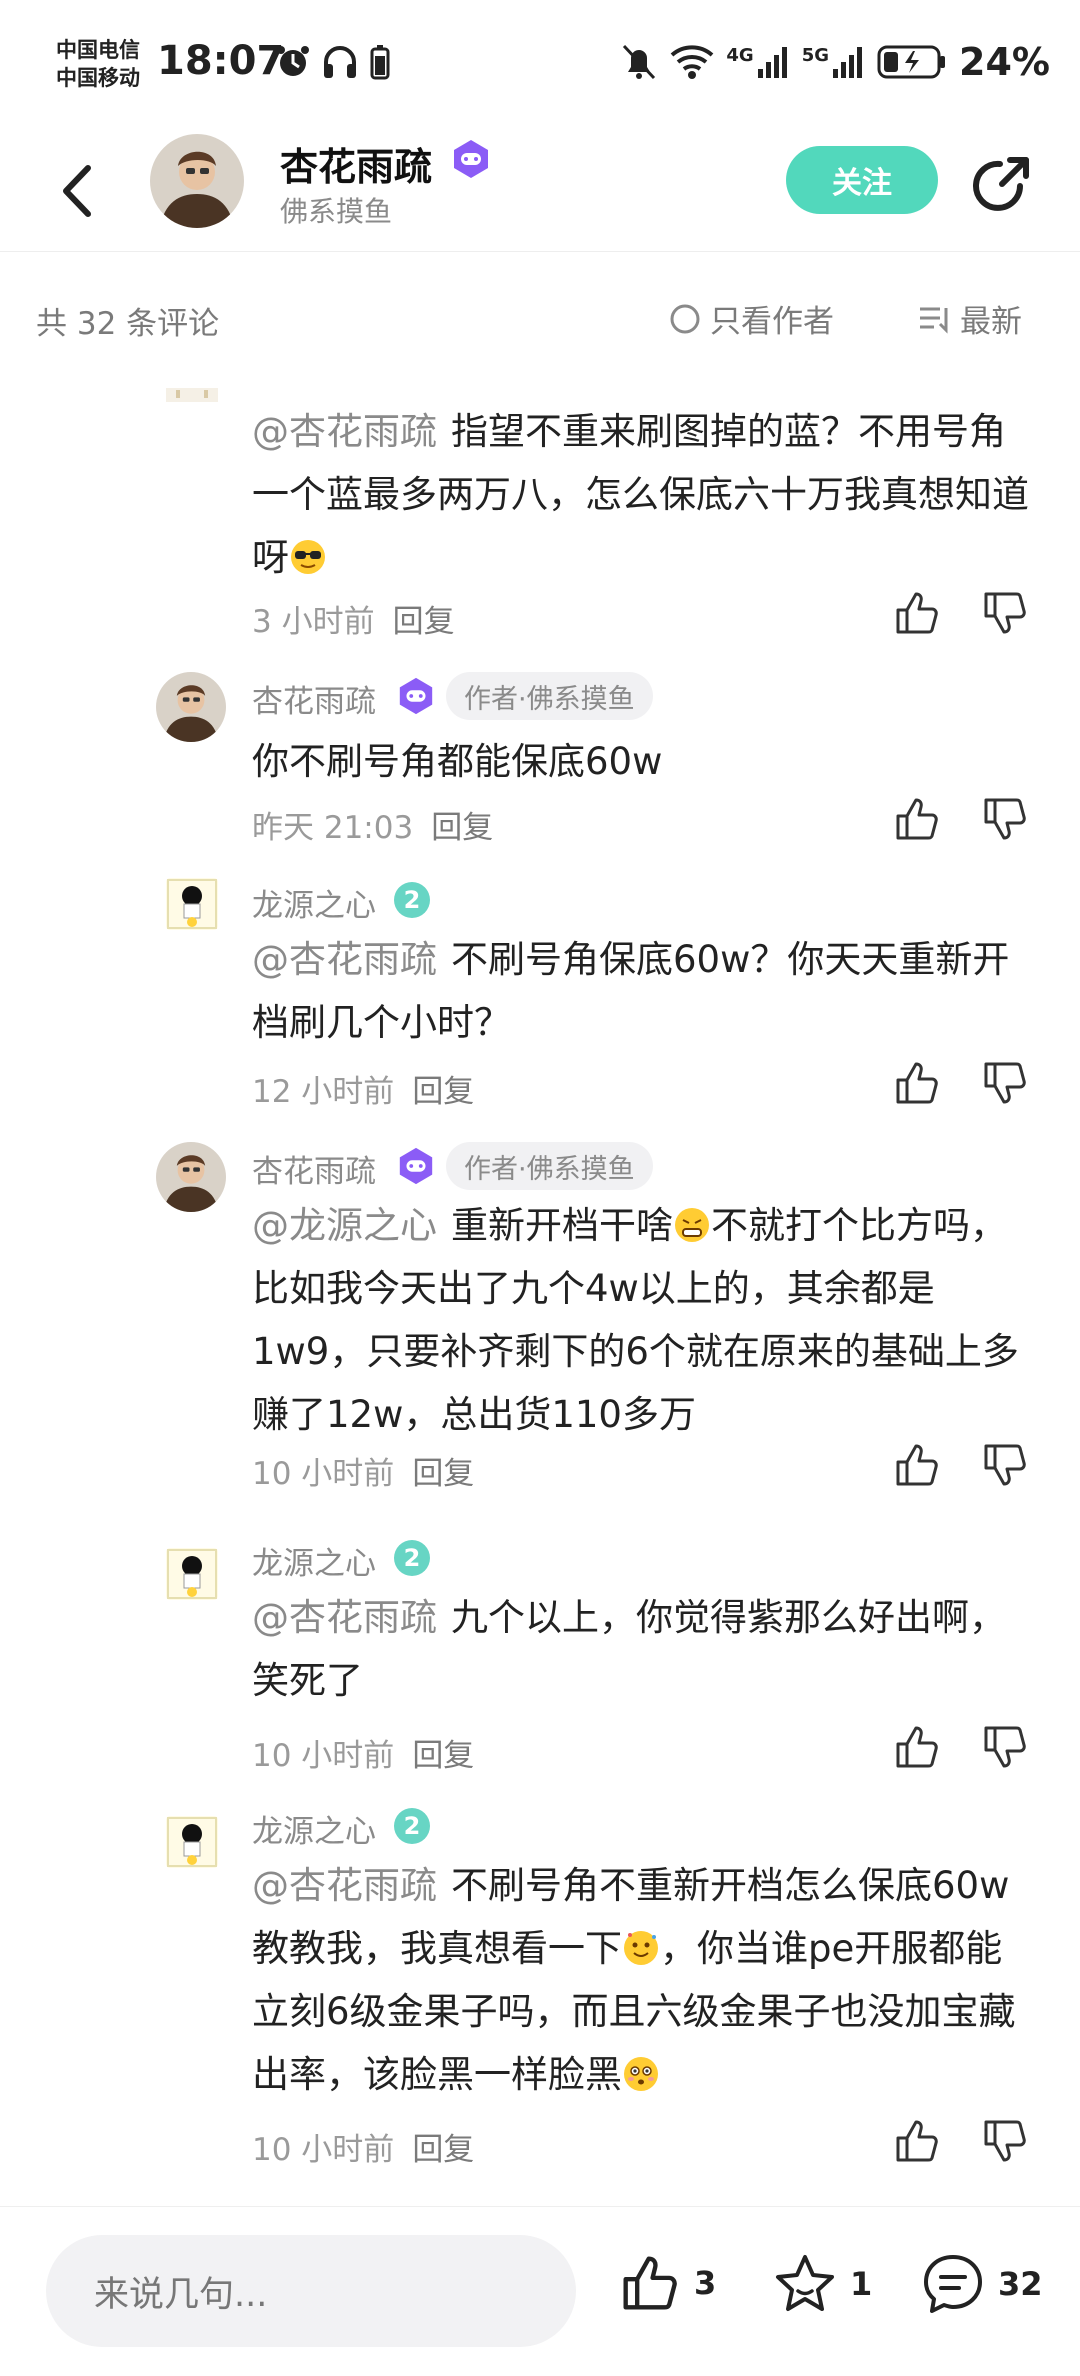 The height and width of the screenshot is (2376, 1080). I want to click on carrier-2: 中国移动, so click(98, 78).